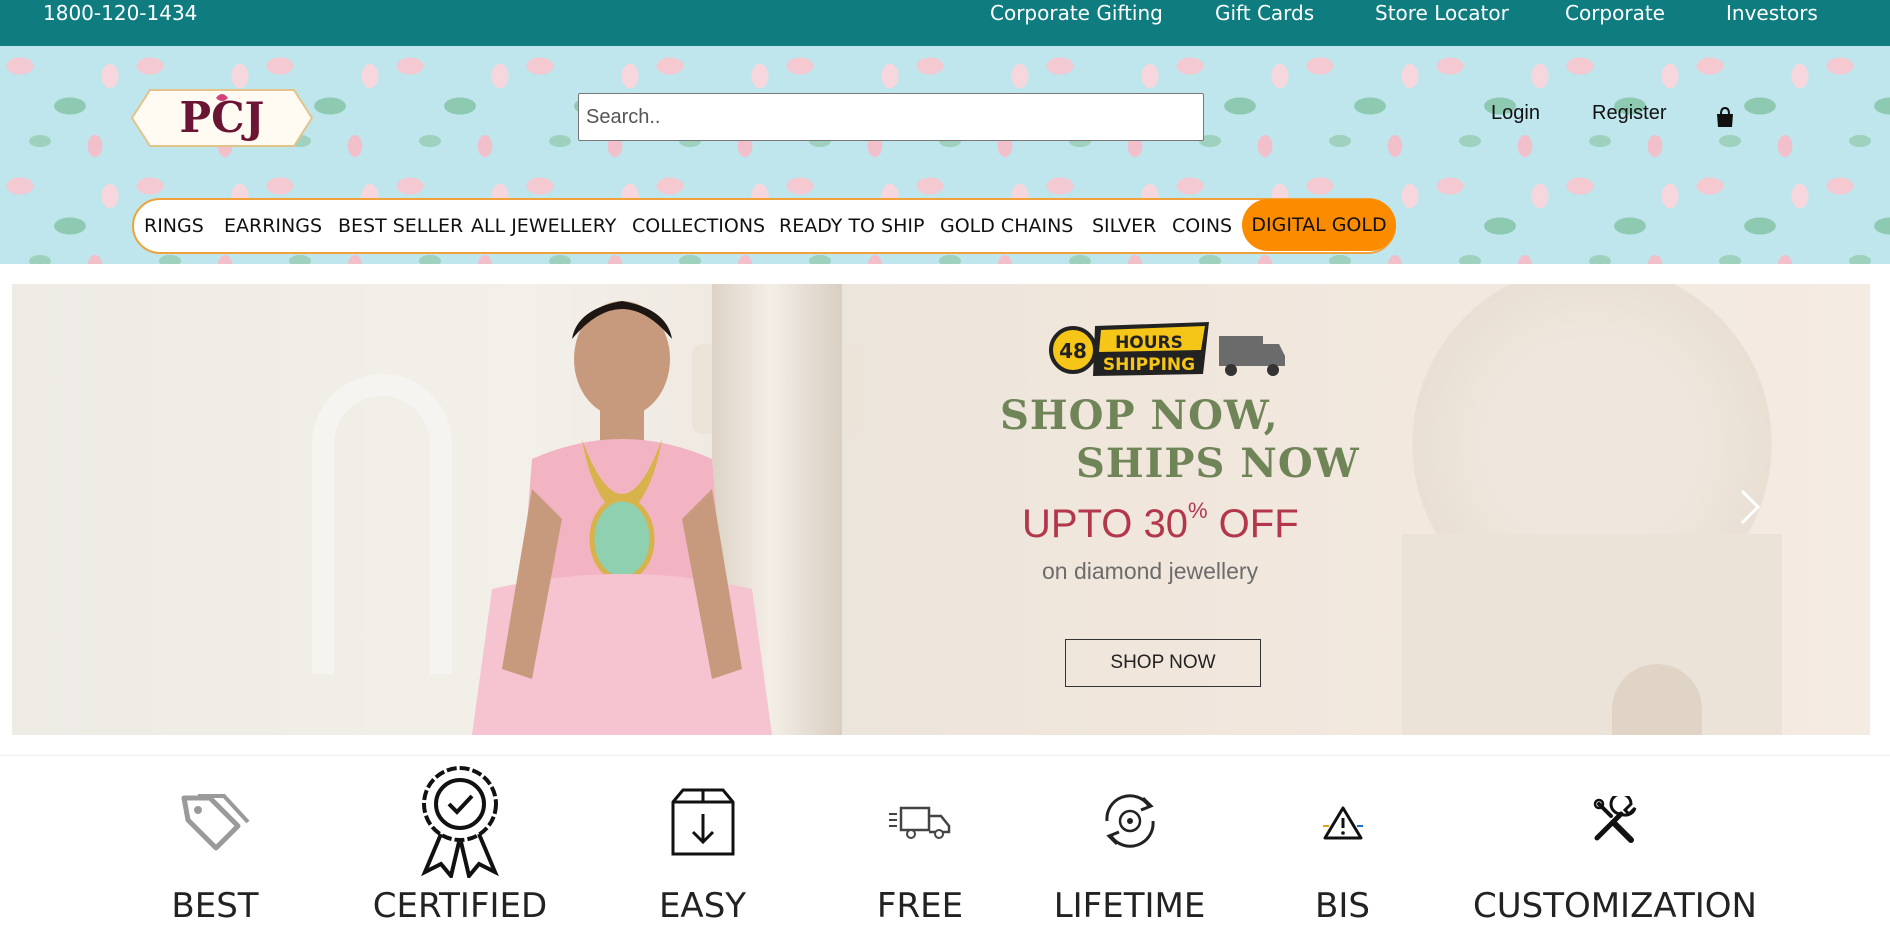 The width and height of the screenshot is (1890, 925). What do you see at coordinates (1073, 351) in the screenshot?
I see `svg-text: 48` at bounding box center [1073, 351].